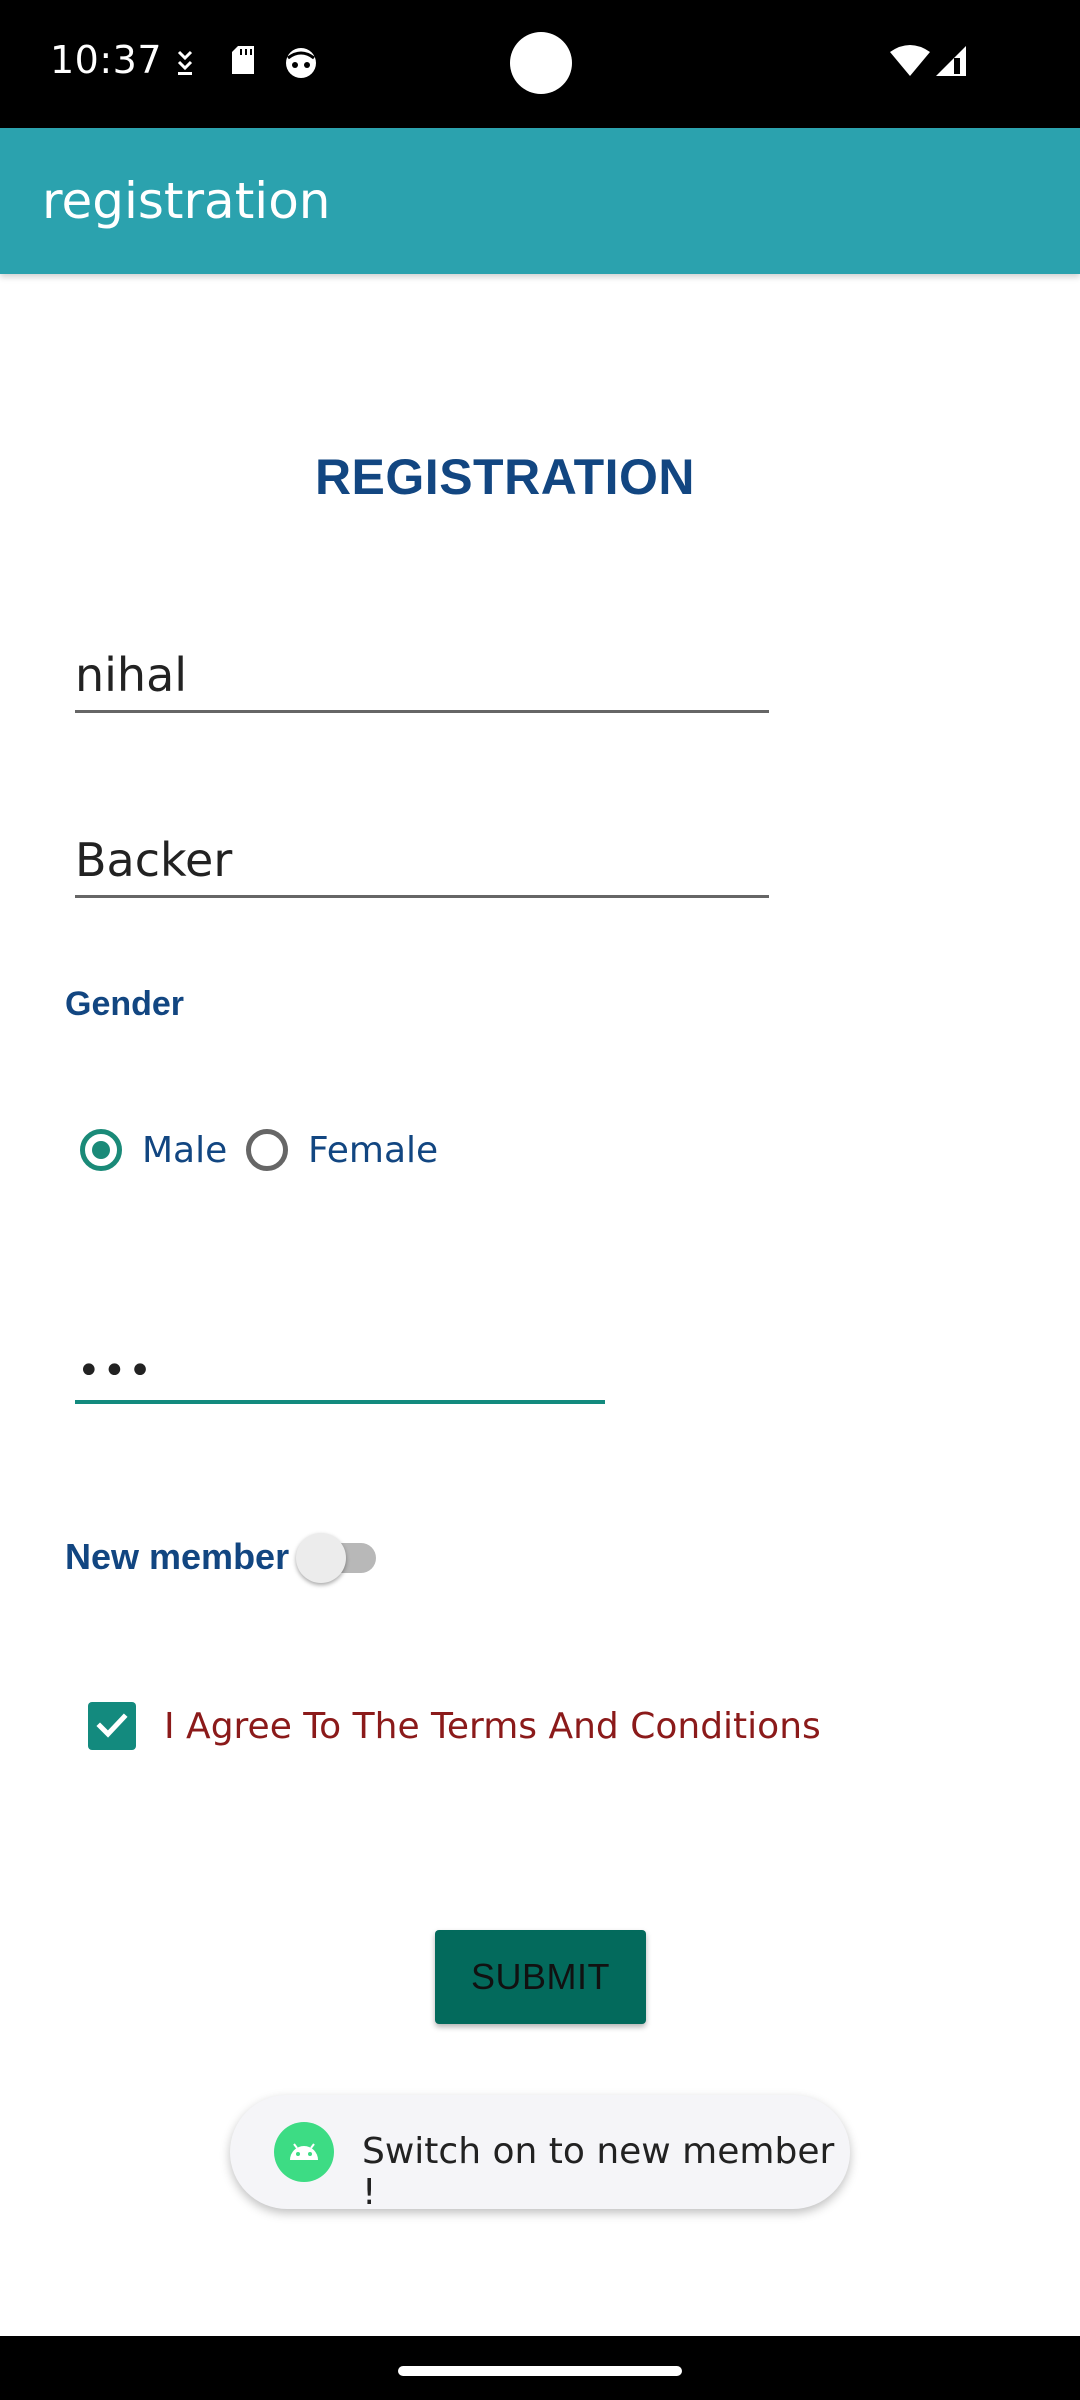  What do you see at coordinates (131, 675) in the screenshot?
I see `first-name-value: nihal` at bounding box center [131, 675].